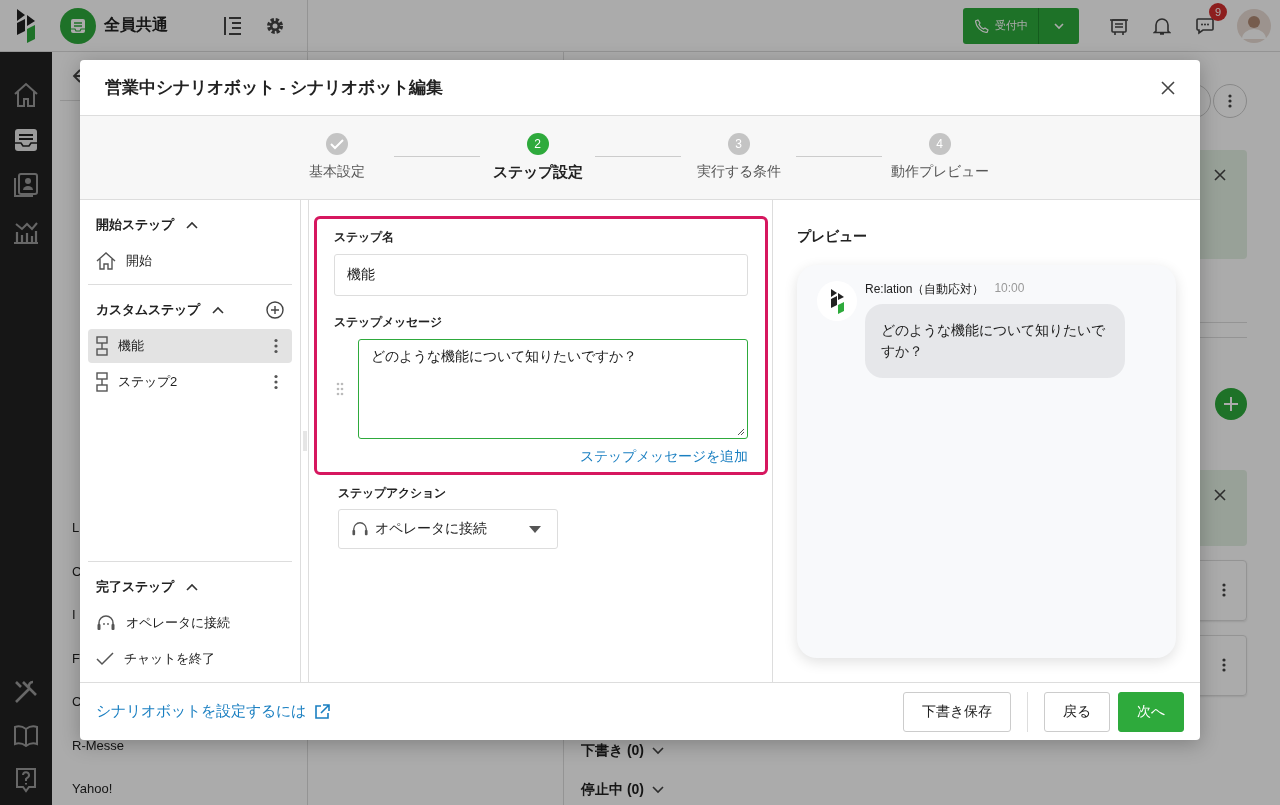 The height and width of the screenshot is (805, 1280). Describe the element at coordinates (939, 172) in the screenshot. I see `step-label: 動作プレビュー` at that location.